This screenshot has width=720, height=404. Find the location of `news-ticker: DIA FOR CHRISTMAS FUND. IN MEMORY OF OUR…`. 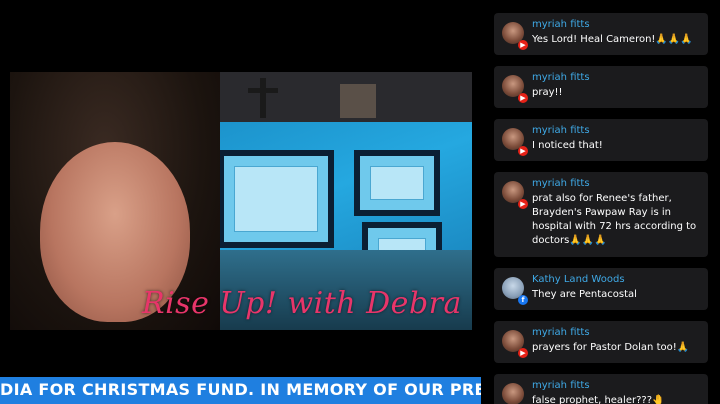

news-ticker: DIA FOR CHRISTMAS FUND. IN MEMORY OF OUR… is located at coordinates (240, 390).